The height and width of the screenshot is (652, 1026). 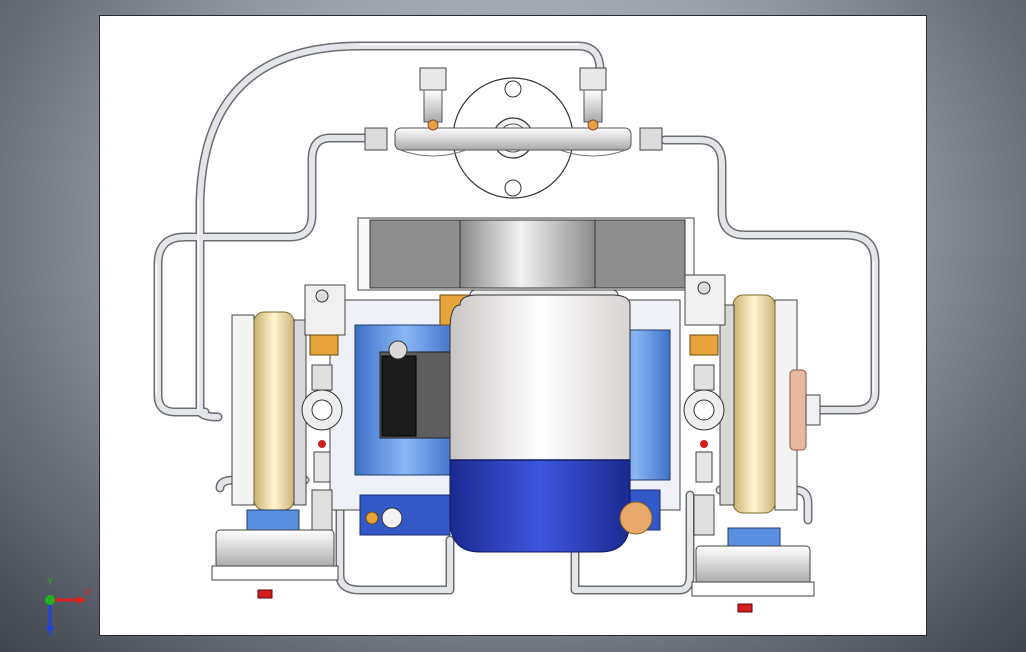 What do you see at coordinates (551, 421) in the screenshot?
I see `motor` at bounding box center [551, 421].